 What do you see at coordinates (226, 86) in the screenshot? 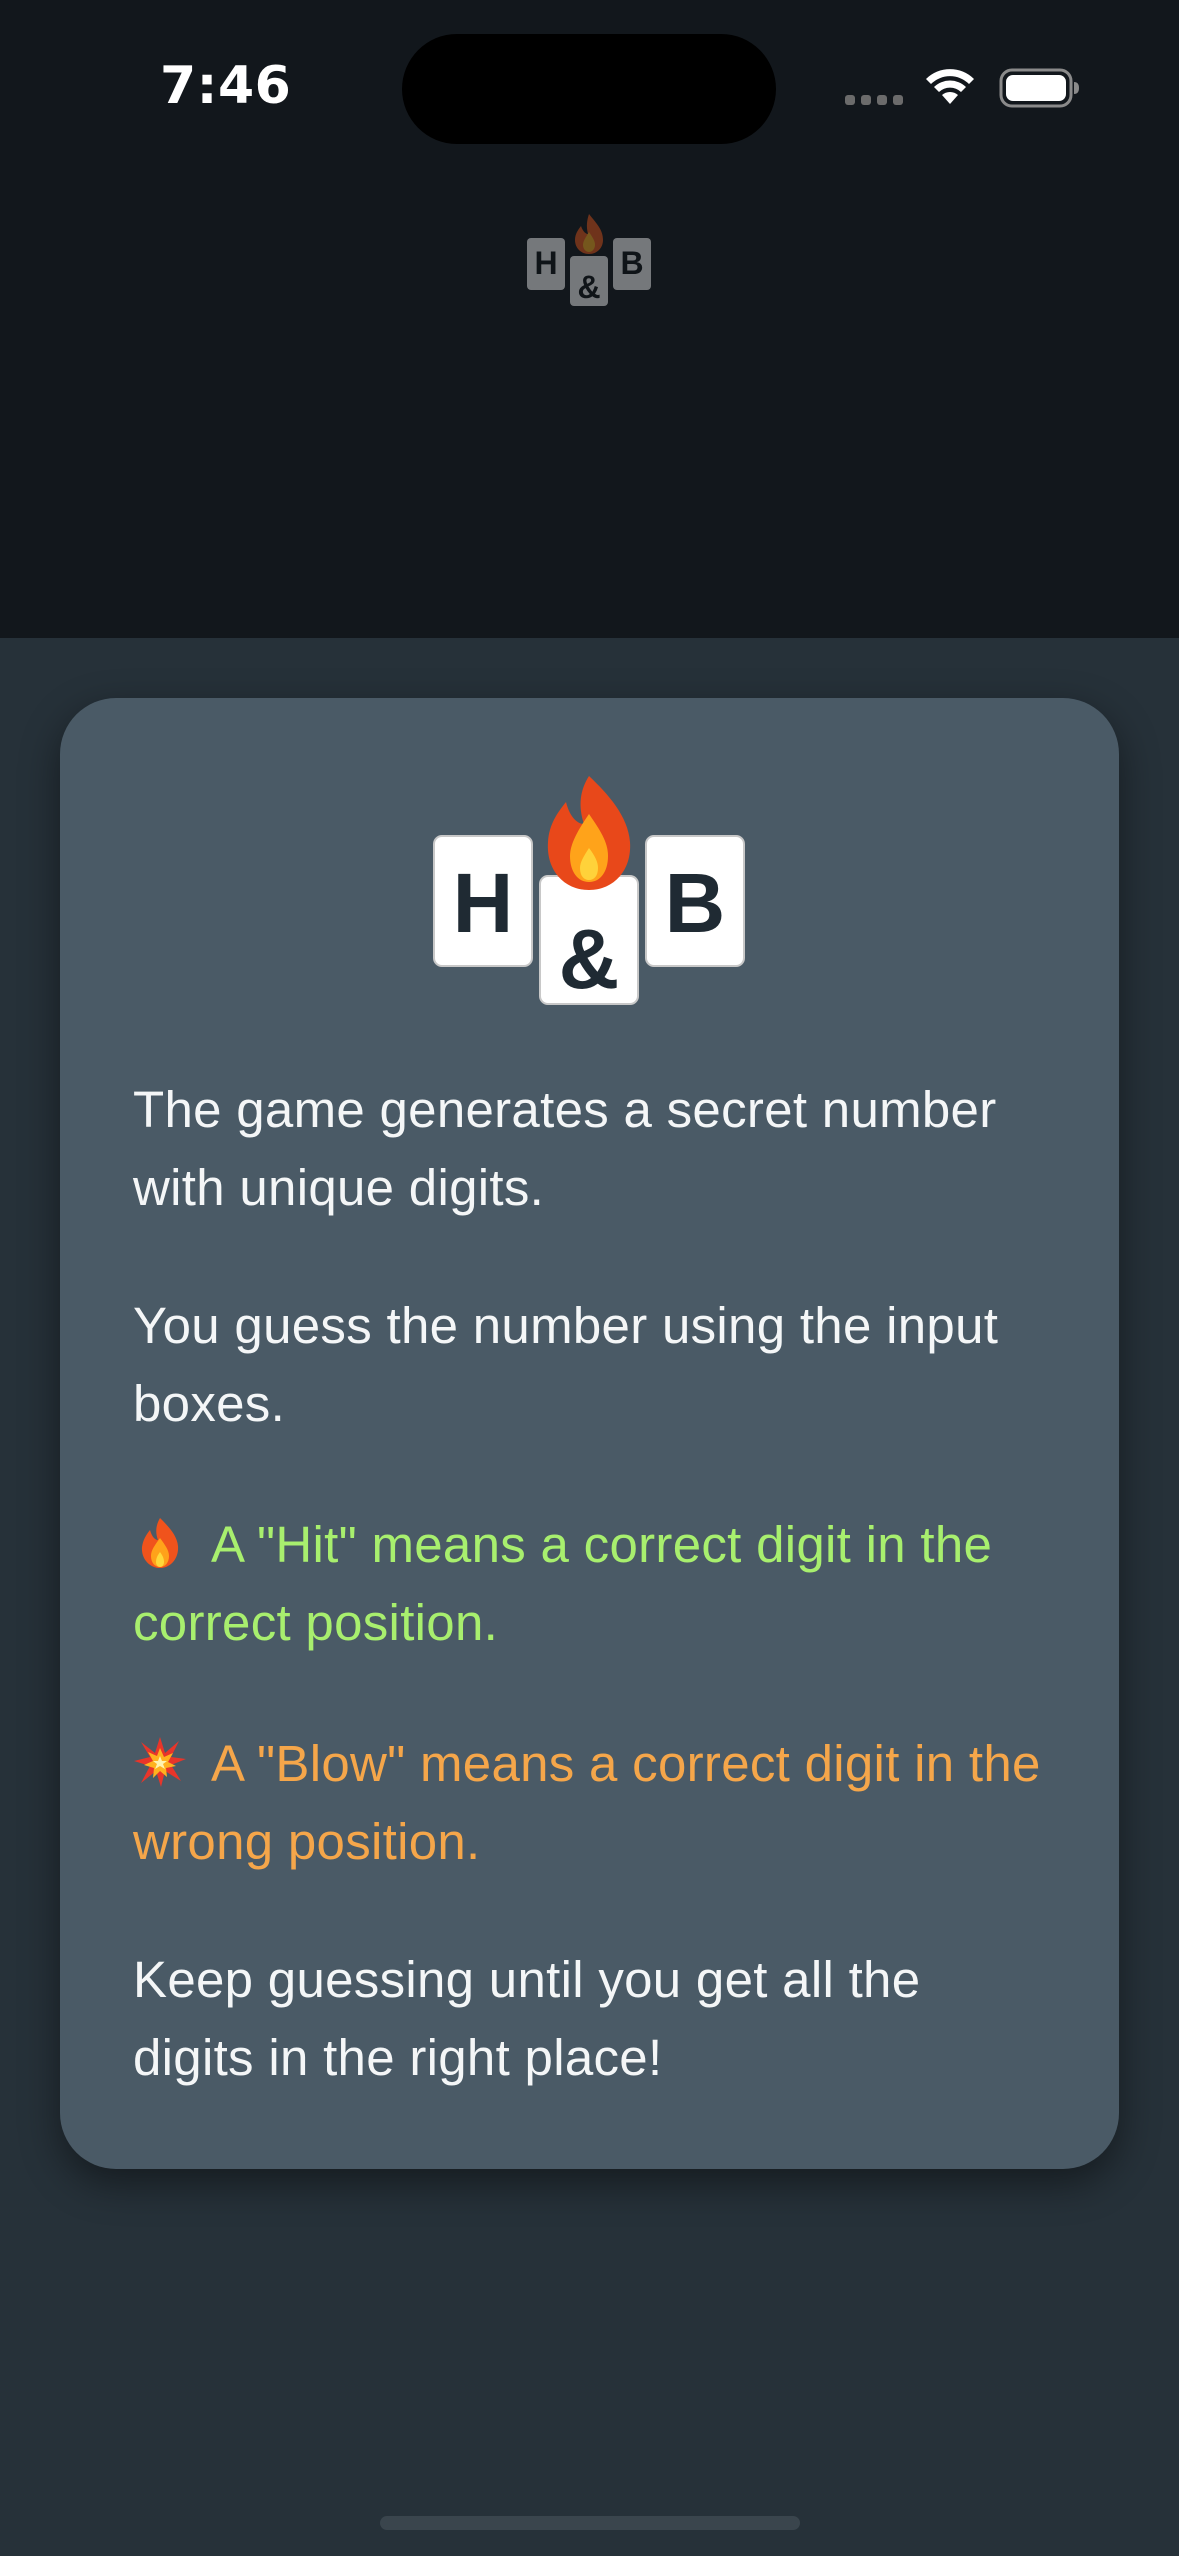
I see `status-time: 7:46` at bounding box center [226, 86].